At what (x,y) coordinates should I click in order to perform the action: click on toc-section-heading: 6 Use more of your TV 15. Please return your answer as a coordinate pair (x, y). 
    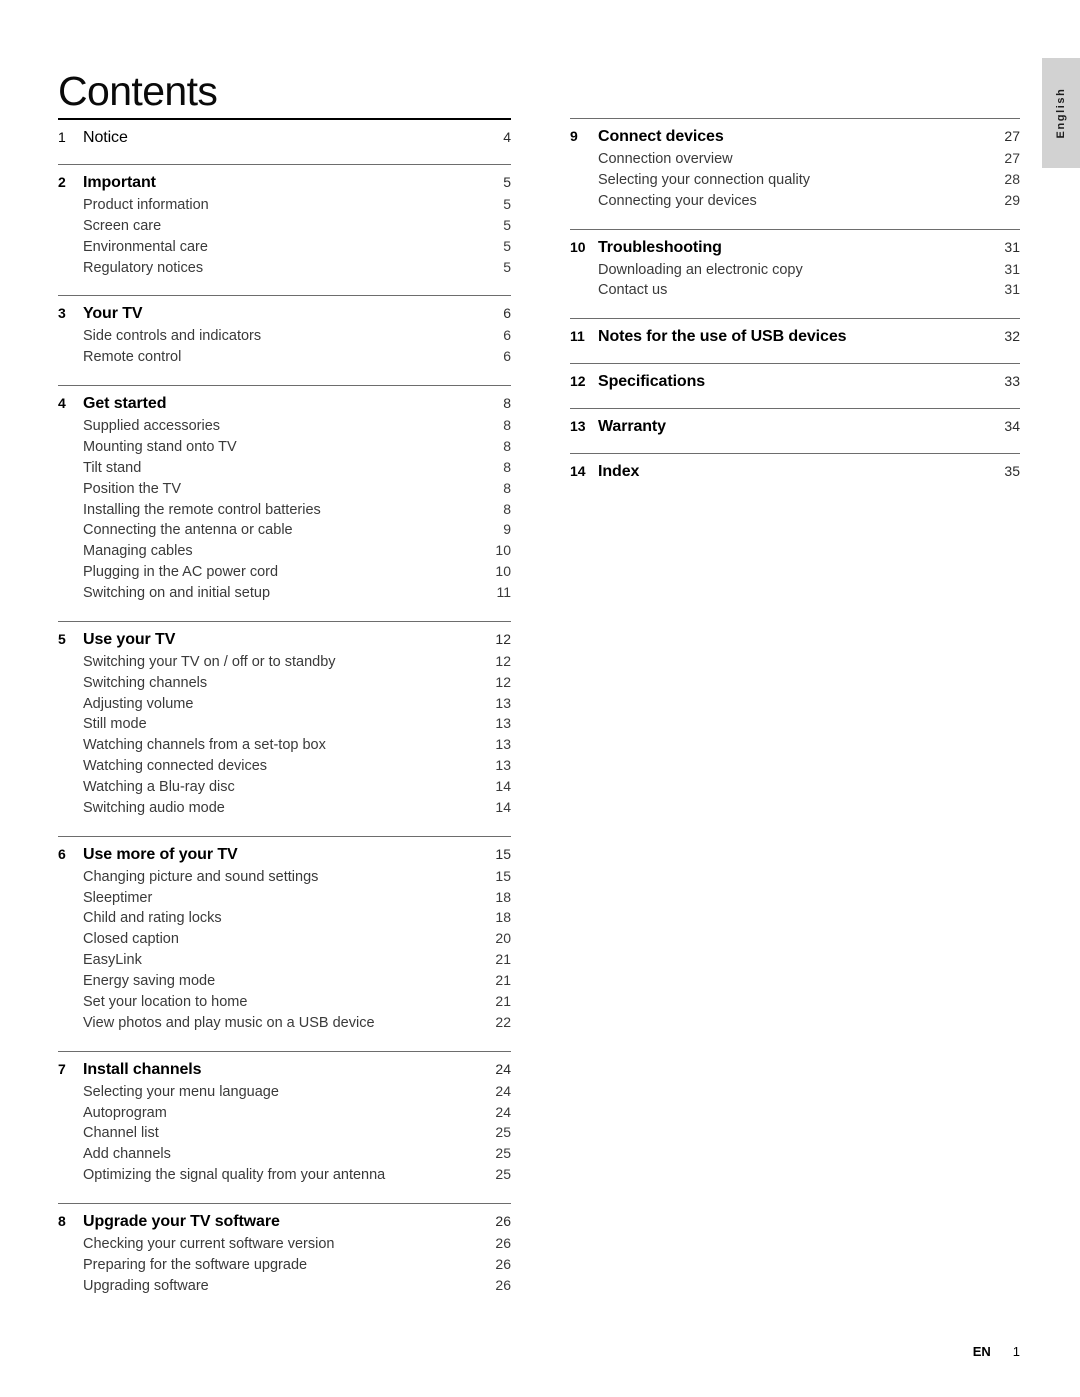
    Looking at the image, I should click on (284, 855).